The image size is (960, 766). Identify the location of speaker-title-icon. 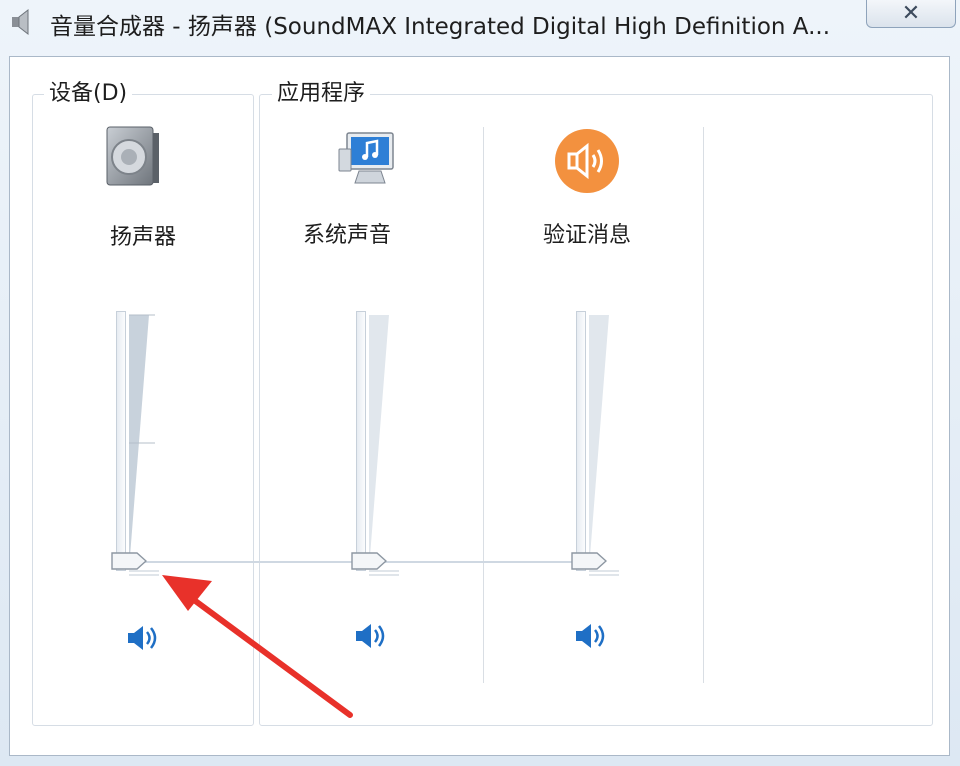
(20, 22).